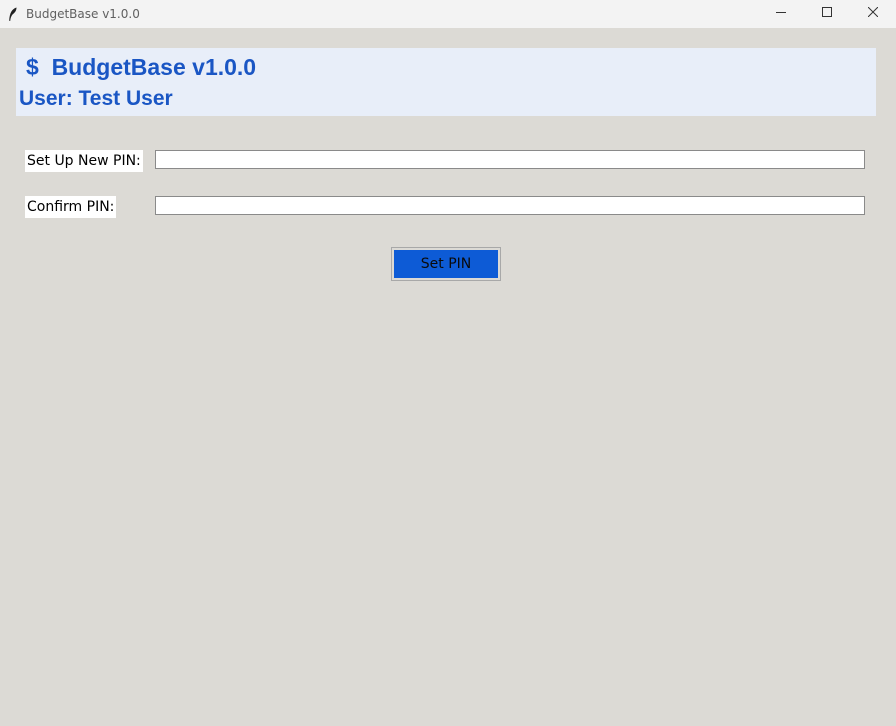 The width and height of the screenshot is (896, 726). I want to click on window-title: BudgetBase v1.0.0, so click(83, 14).